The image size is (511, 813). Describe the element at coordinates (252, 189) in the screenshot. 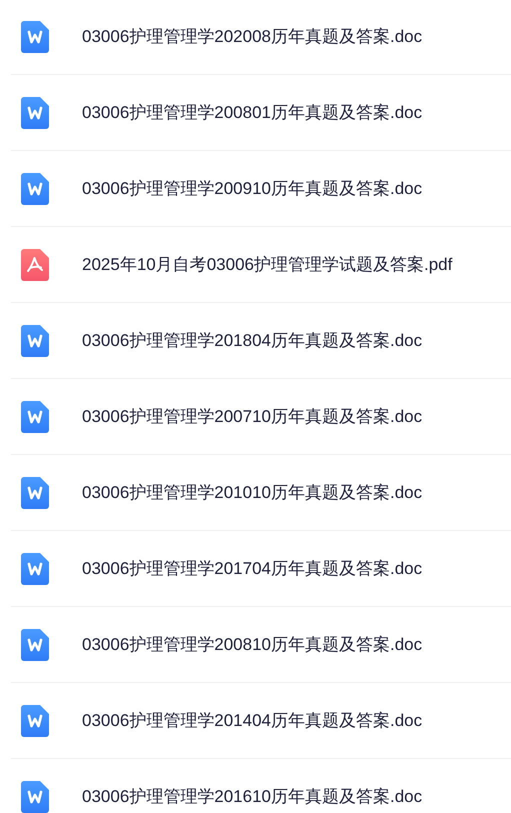

I see `file-name: 03006护理管理学200910历年真题及答案.doc` at that location.